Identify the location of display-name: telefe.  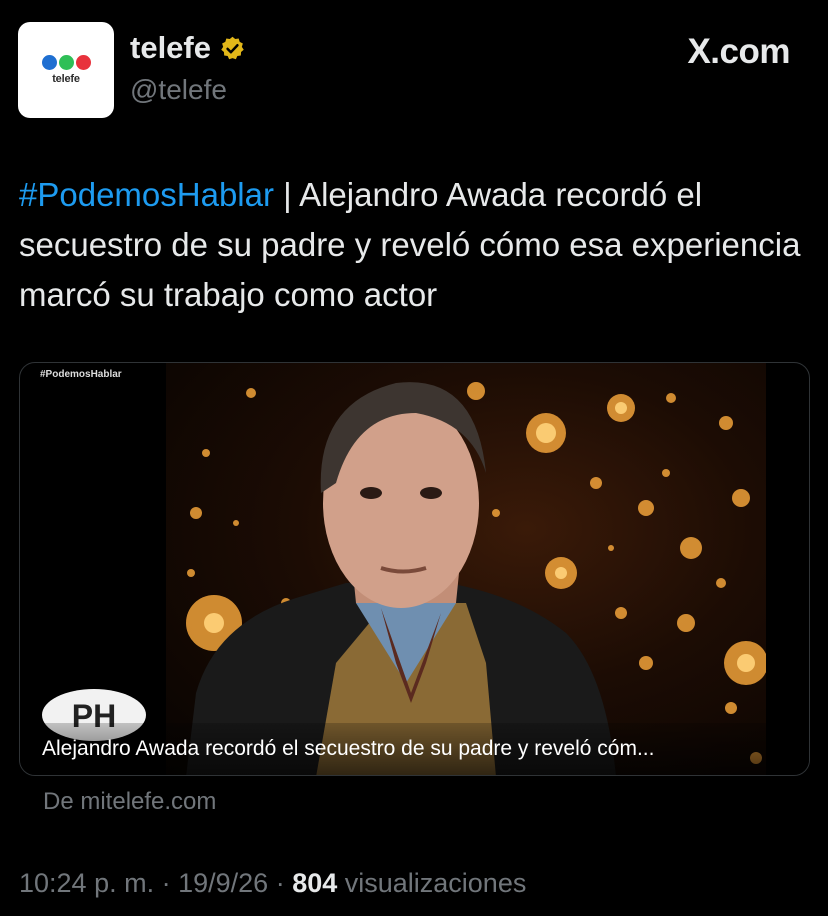
(170, 48).